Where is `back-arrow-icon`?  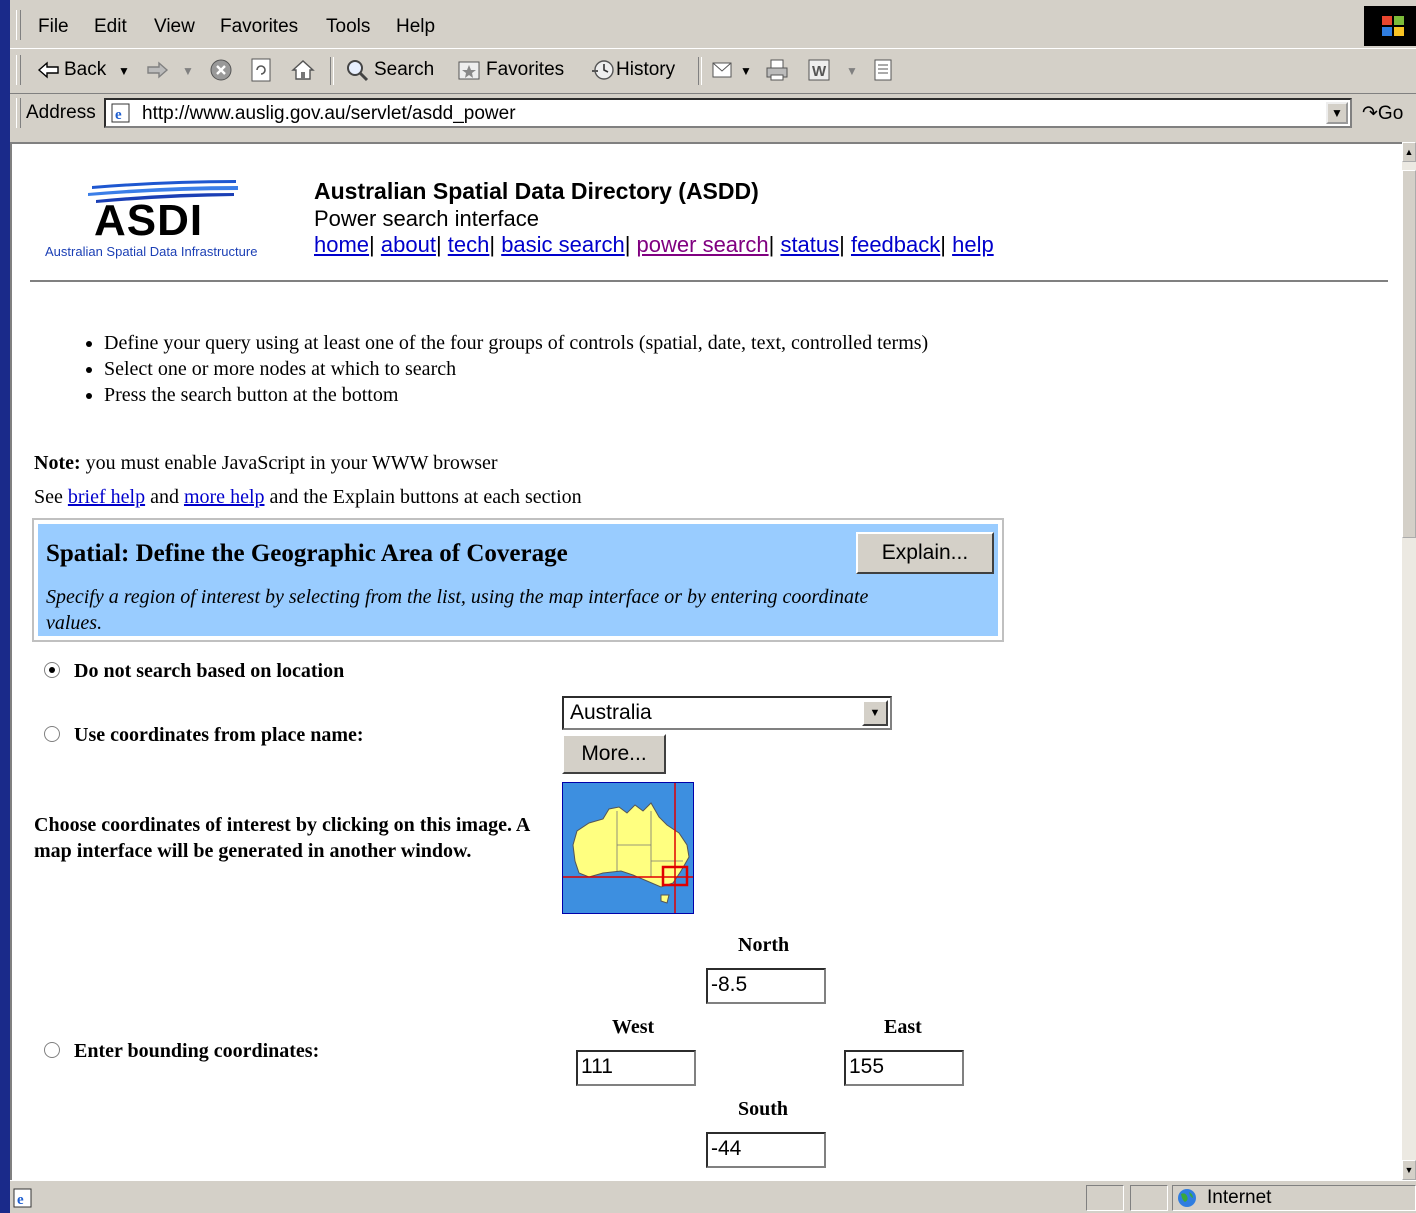
back-arrow-icon is located at coordinates (49, 70).